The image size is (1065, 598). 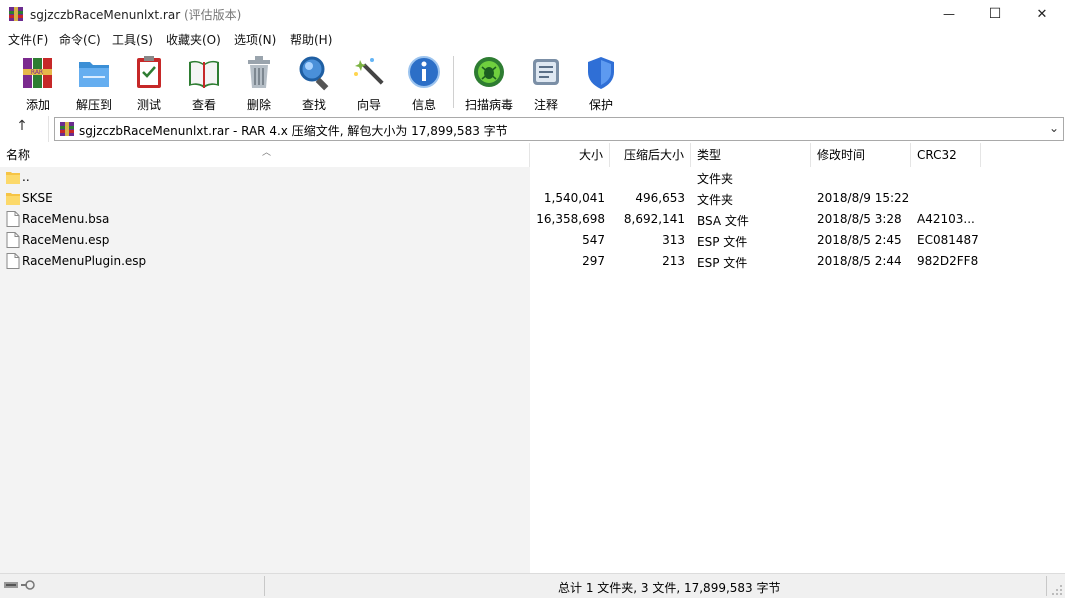 What do you see at coordinates (37, 105) in the screenshot?
I see `add-label: 添加` at bounding box center [37, 105].